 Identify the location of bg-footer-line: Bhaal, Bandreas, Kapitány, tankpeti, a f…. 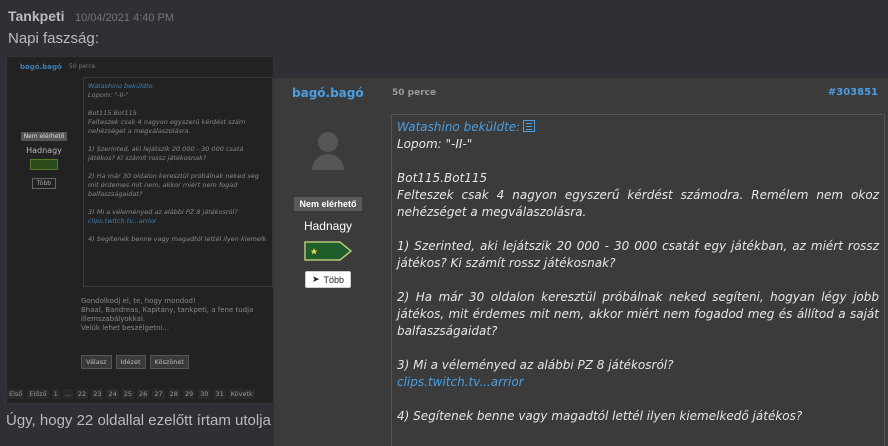
(167, 310).